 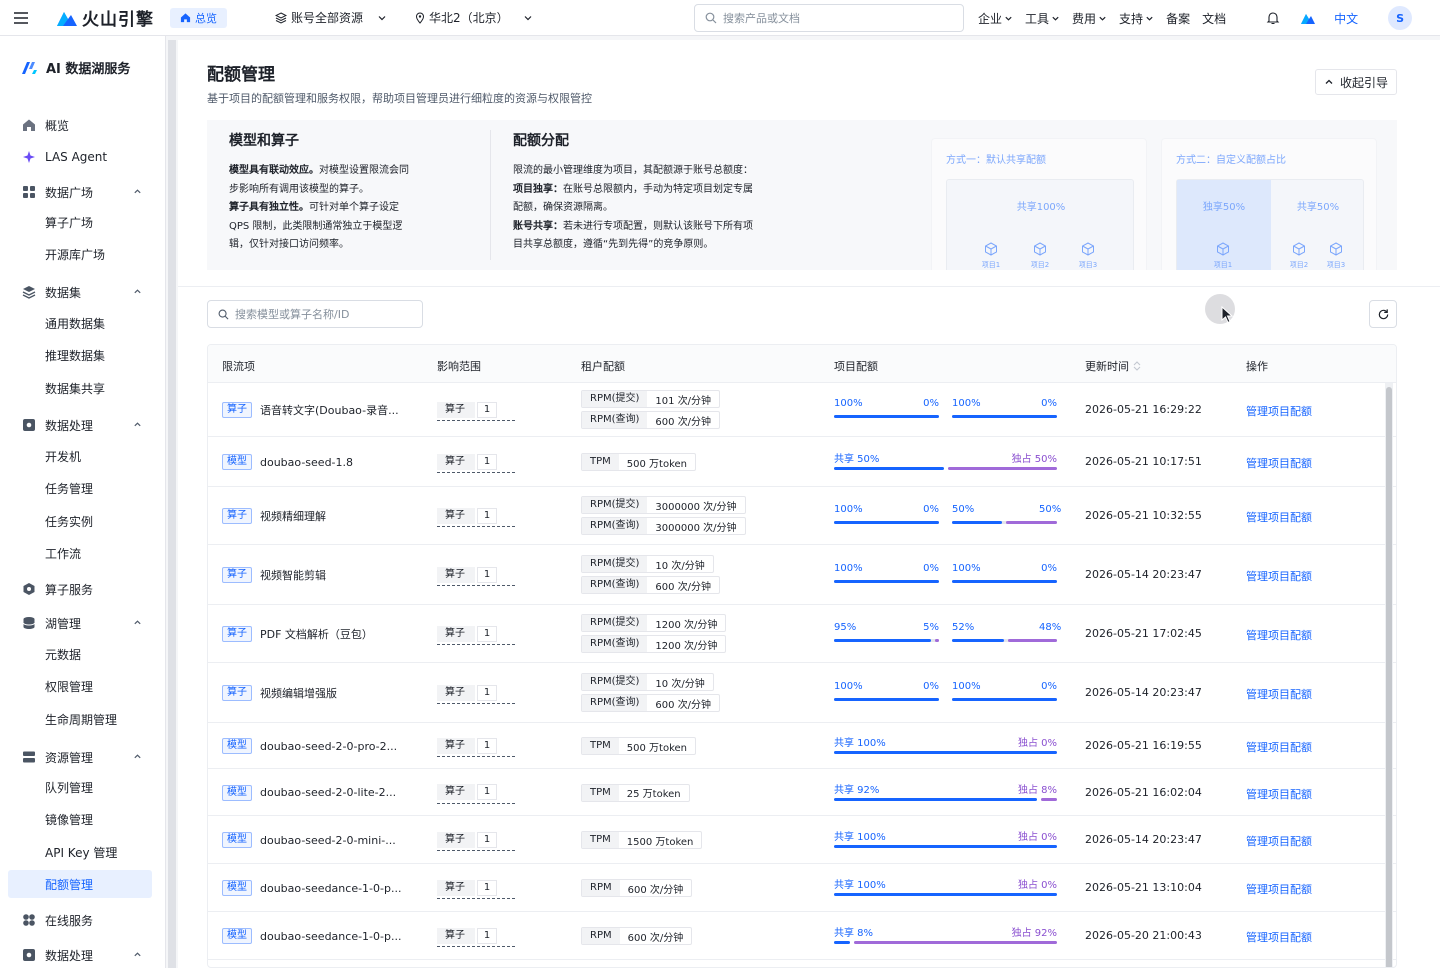 What do you see at coordinates (635, 792) in the screenshot?
I see `quota-chip: TPM 25 万token` at bounding box center [635, 792].